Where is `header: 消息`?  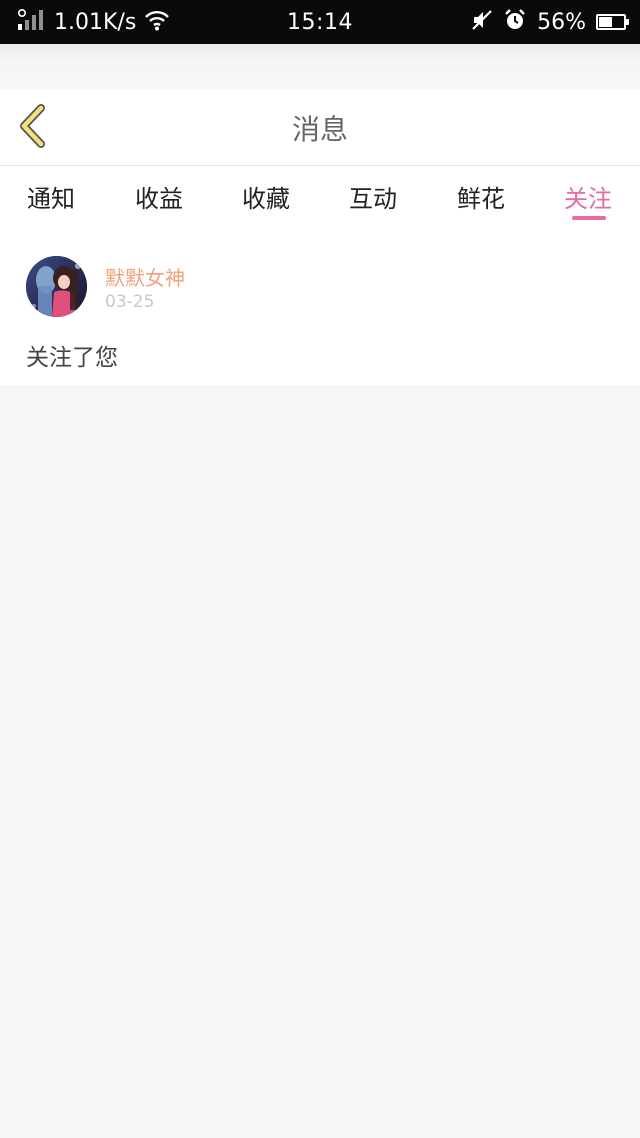 header: 消息 is located at coordinates (320, 127).